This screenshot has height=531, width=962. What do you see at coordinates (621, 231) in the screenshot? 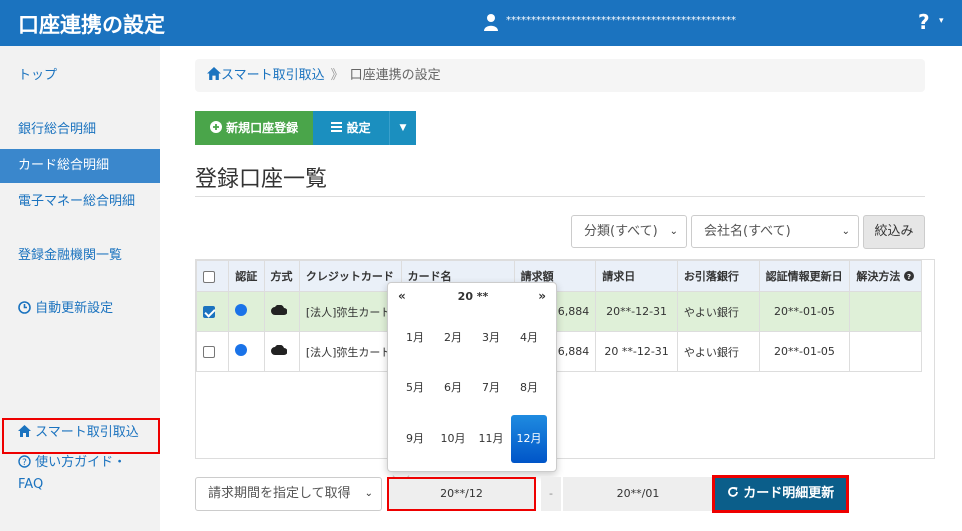
I see `category-select-value: 分類(すべて)` at bounding box center [621, 231].